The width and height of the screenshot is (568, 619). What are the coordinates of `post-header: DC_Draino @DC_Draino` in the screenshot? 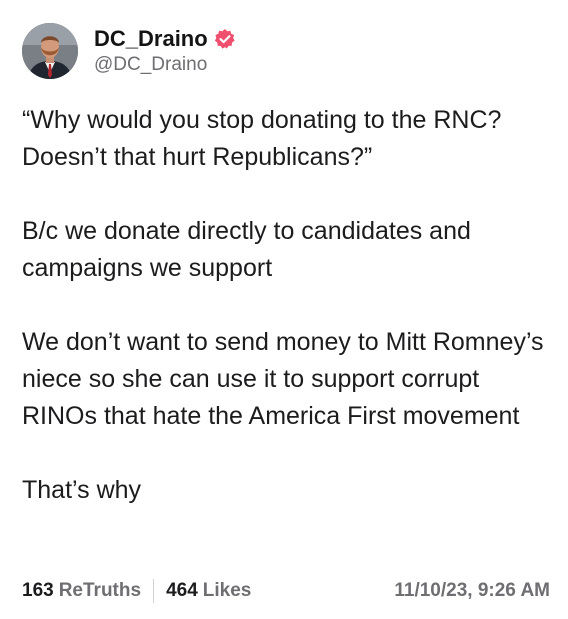 It's located at (129, 51).